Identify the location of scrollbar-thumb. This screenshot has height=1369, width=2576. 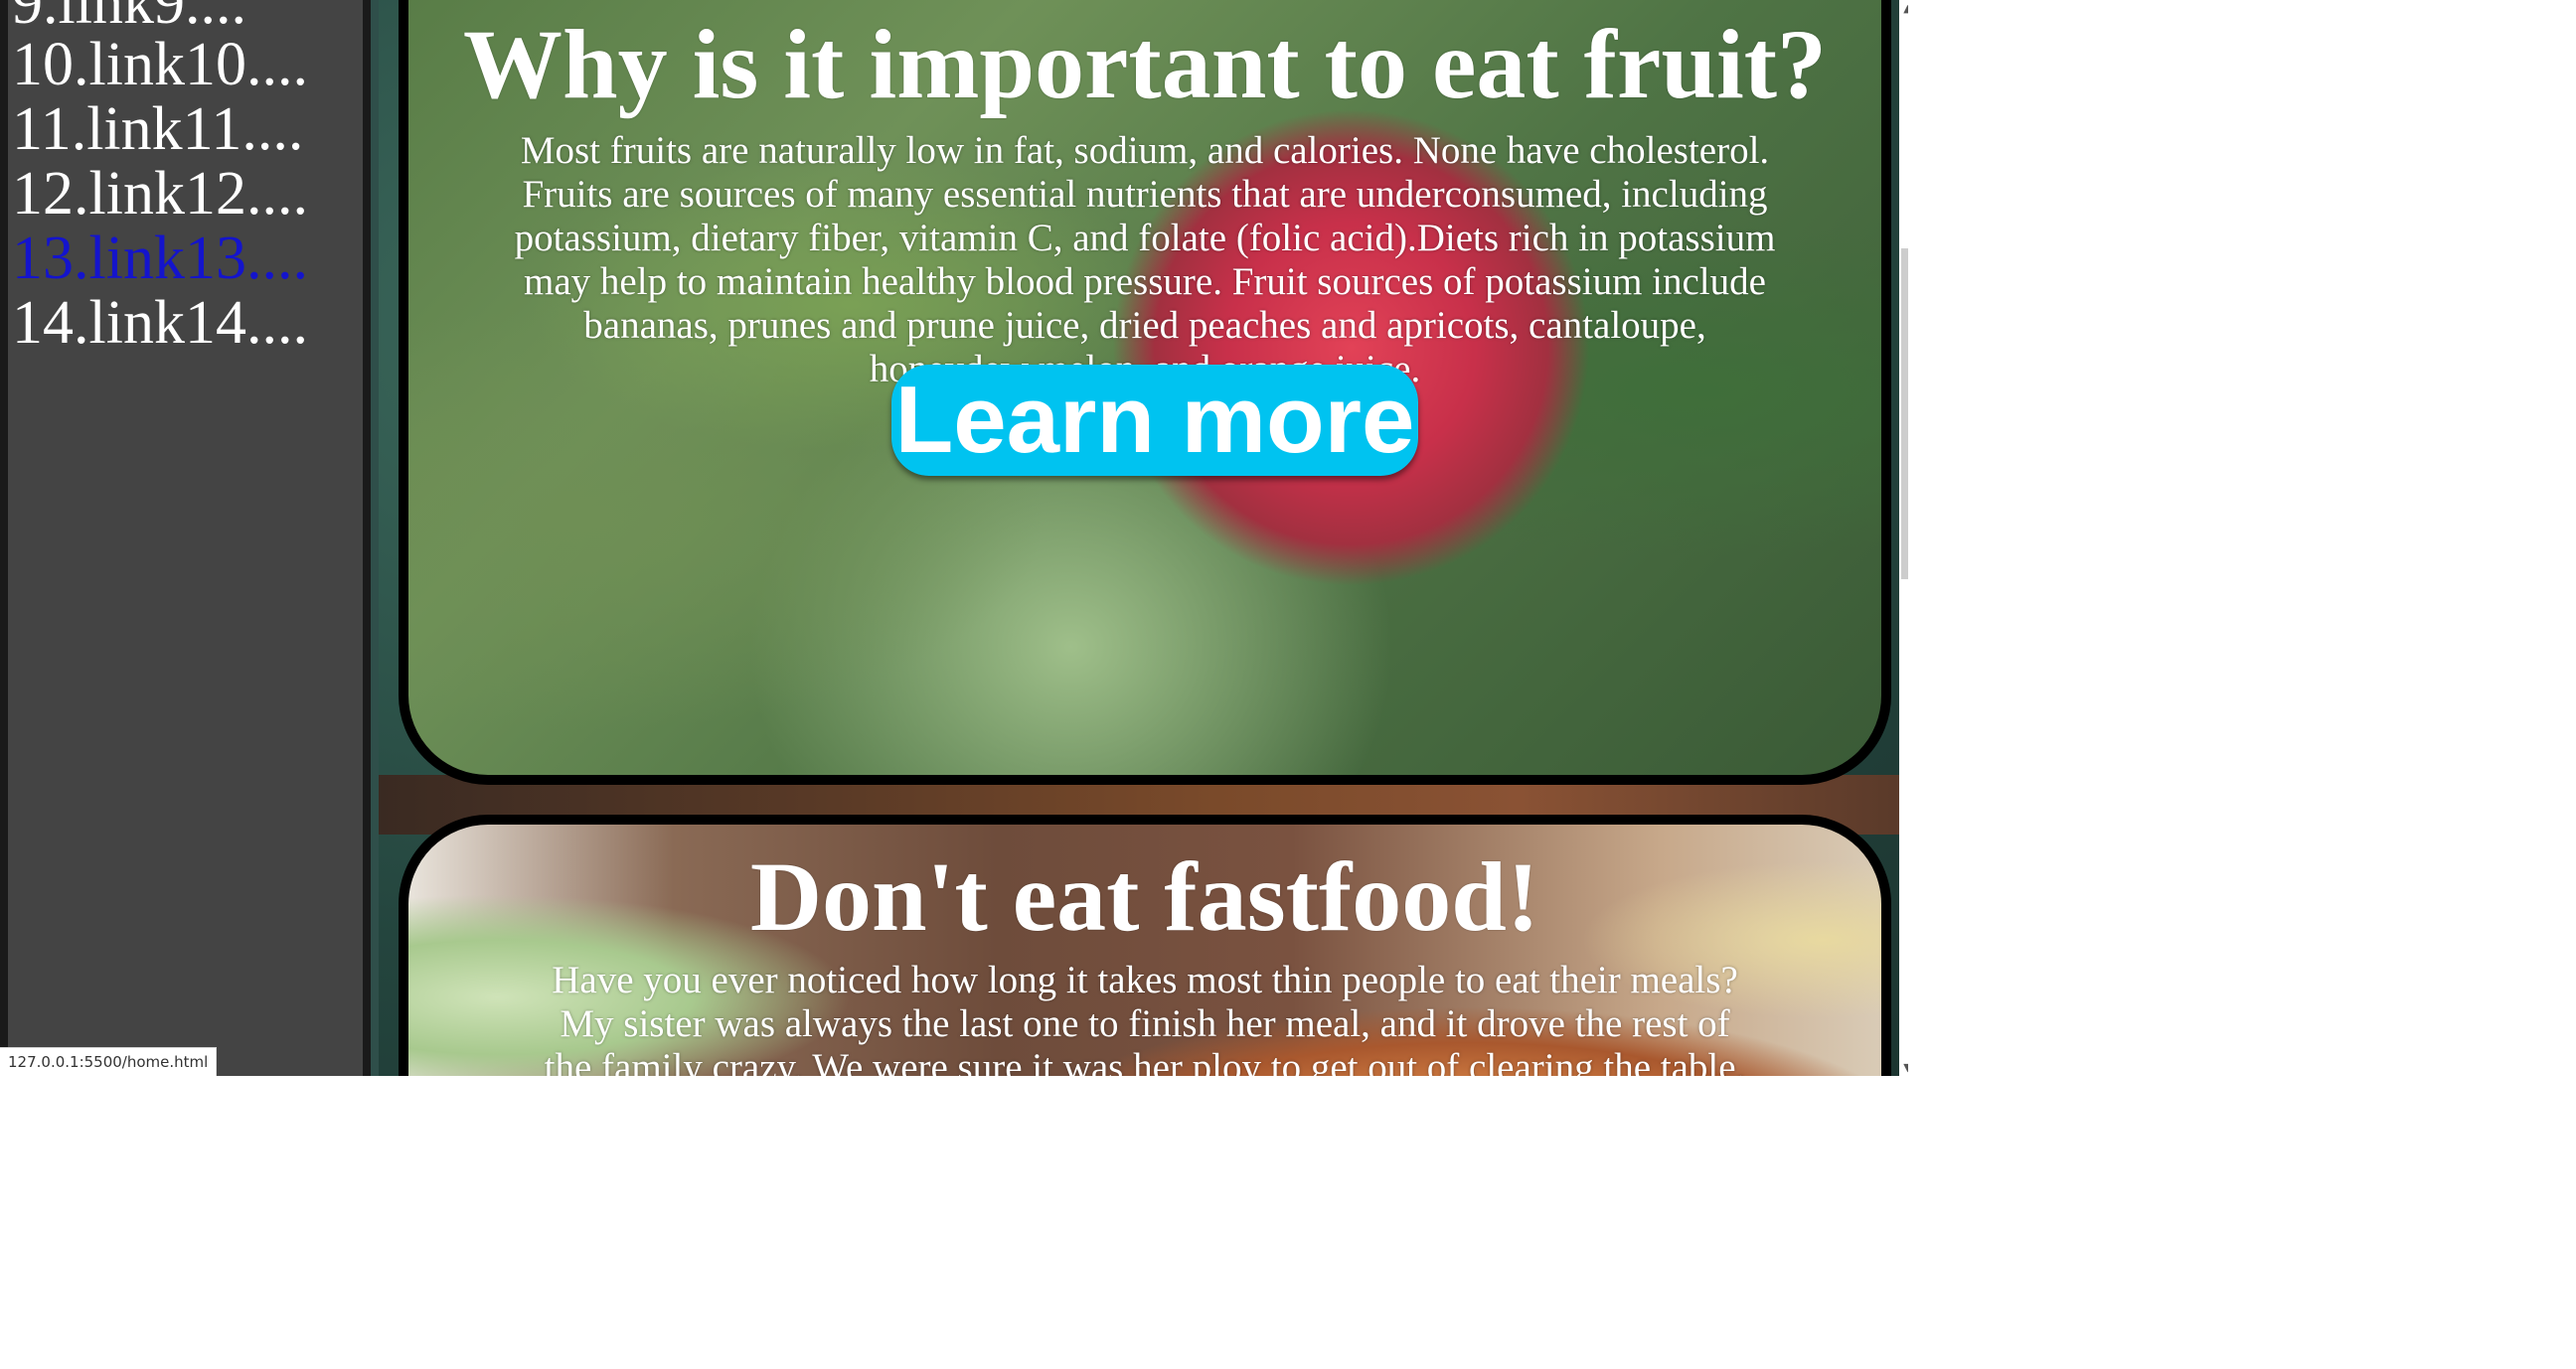
(1904, 414).